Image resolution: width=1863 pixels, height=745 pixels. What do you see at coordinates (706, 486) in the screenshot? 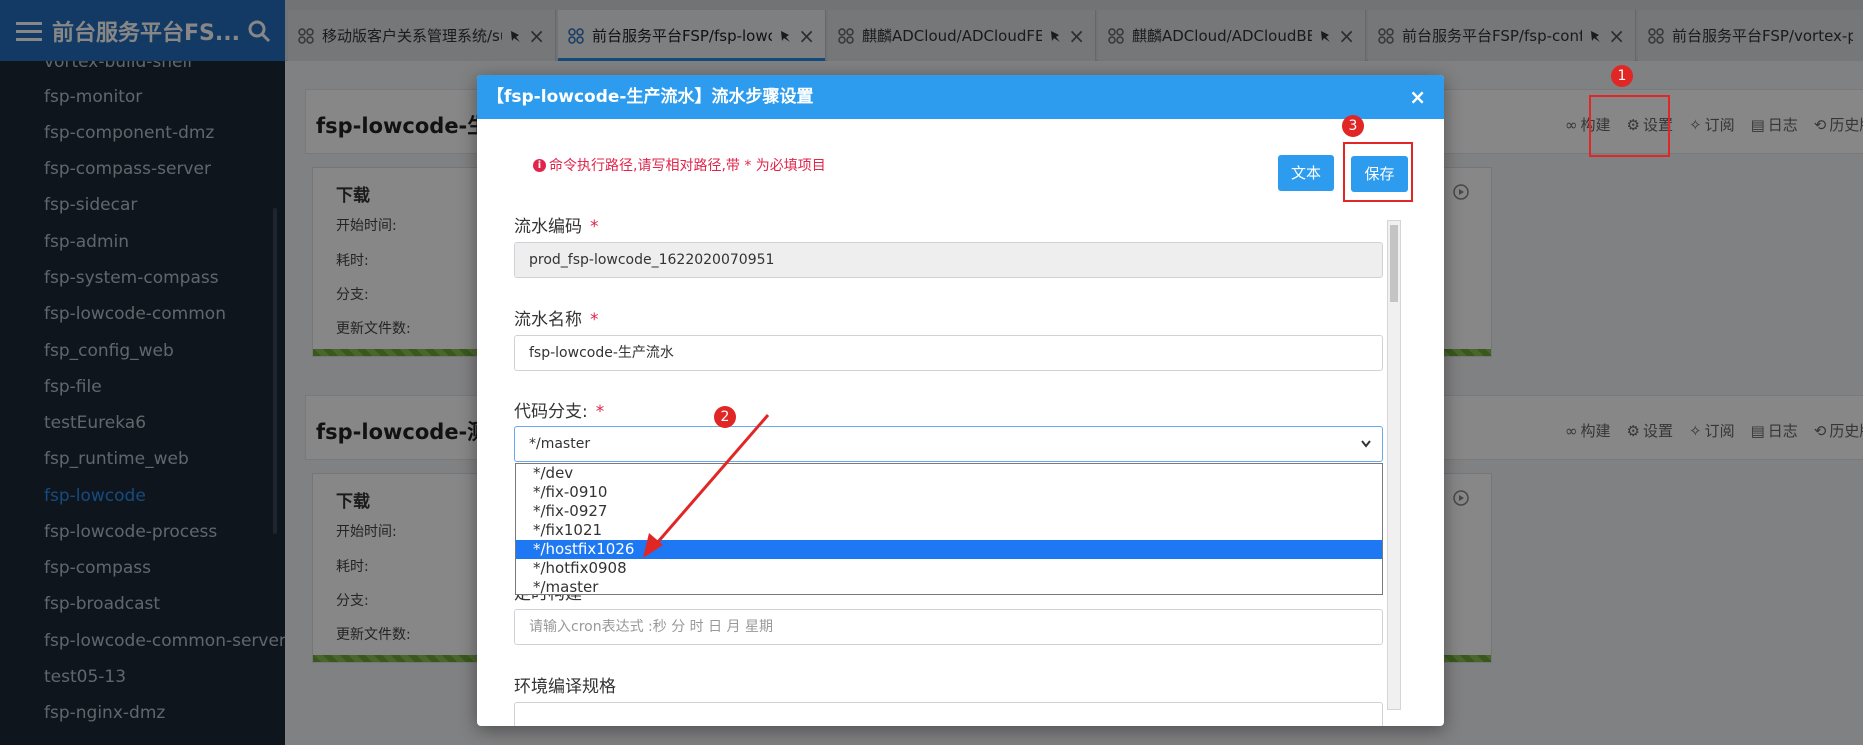
I see `annotation-arrow` at bounding box center [706, 486].